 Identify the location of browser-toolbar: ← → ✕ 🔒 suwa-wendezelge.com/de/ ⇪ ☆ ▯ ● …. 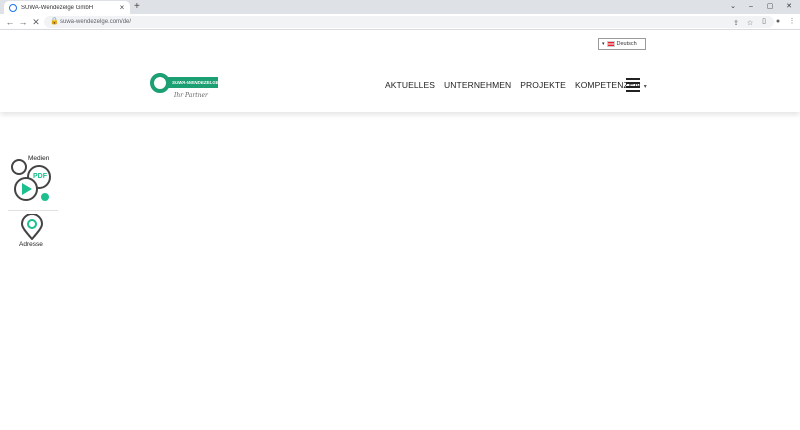
(400, 22).